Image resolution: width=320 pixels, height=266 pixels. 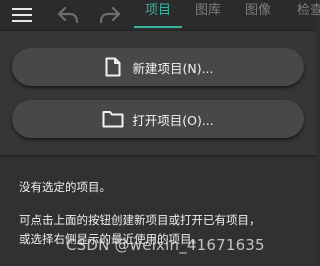 I want to click on redo-button, so click(x=110, y=15).